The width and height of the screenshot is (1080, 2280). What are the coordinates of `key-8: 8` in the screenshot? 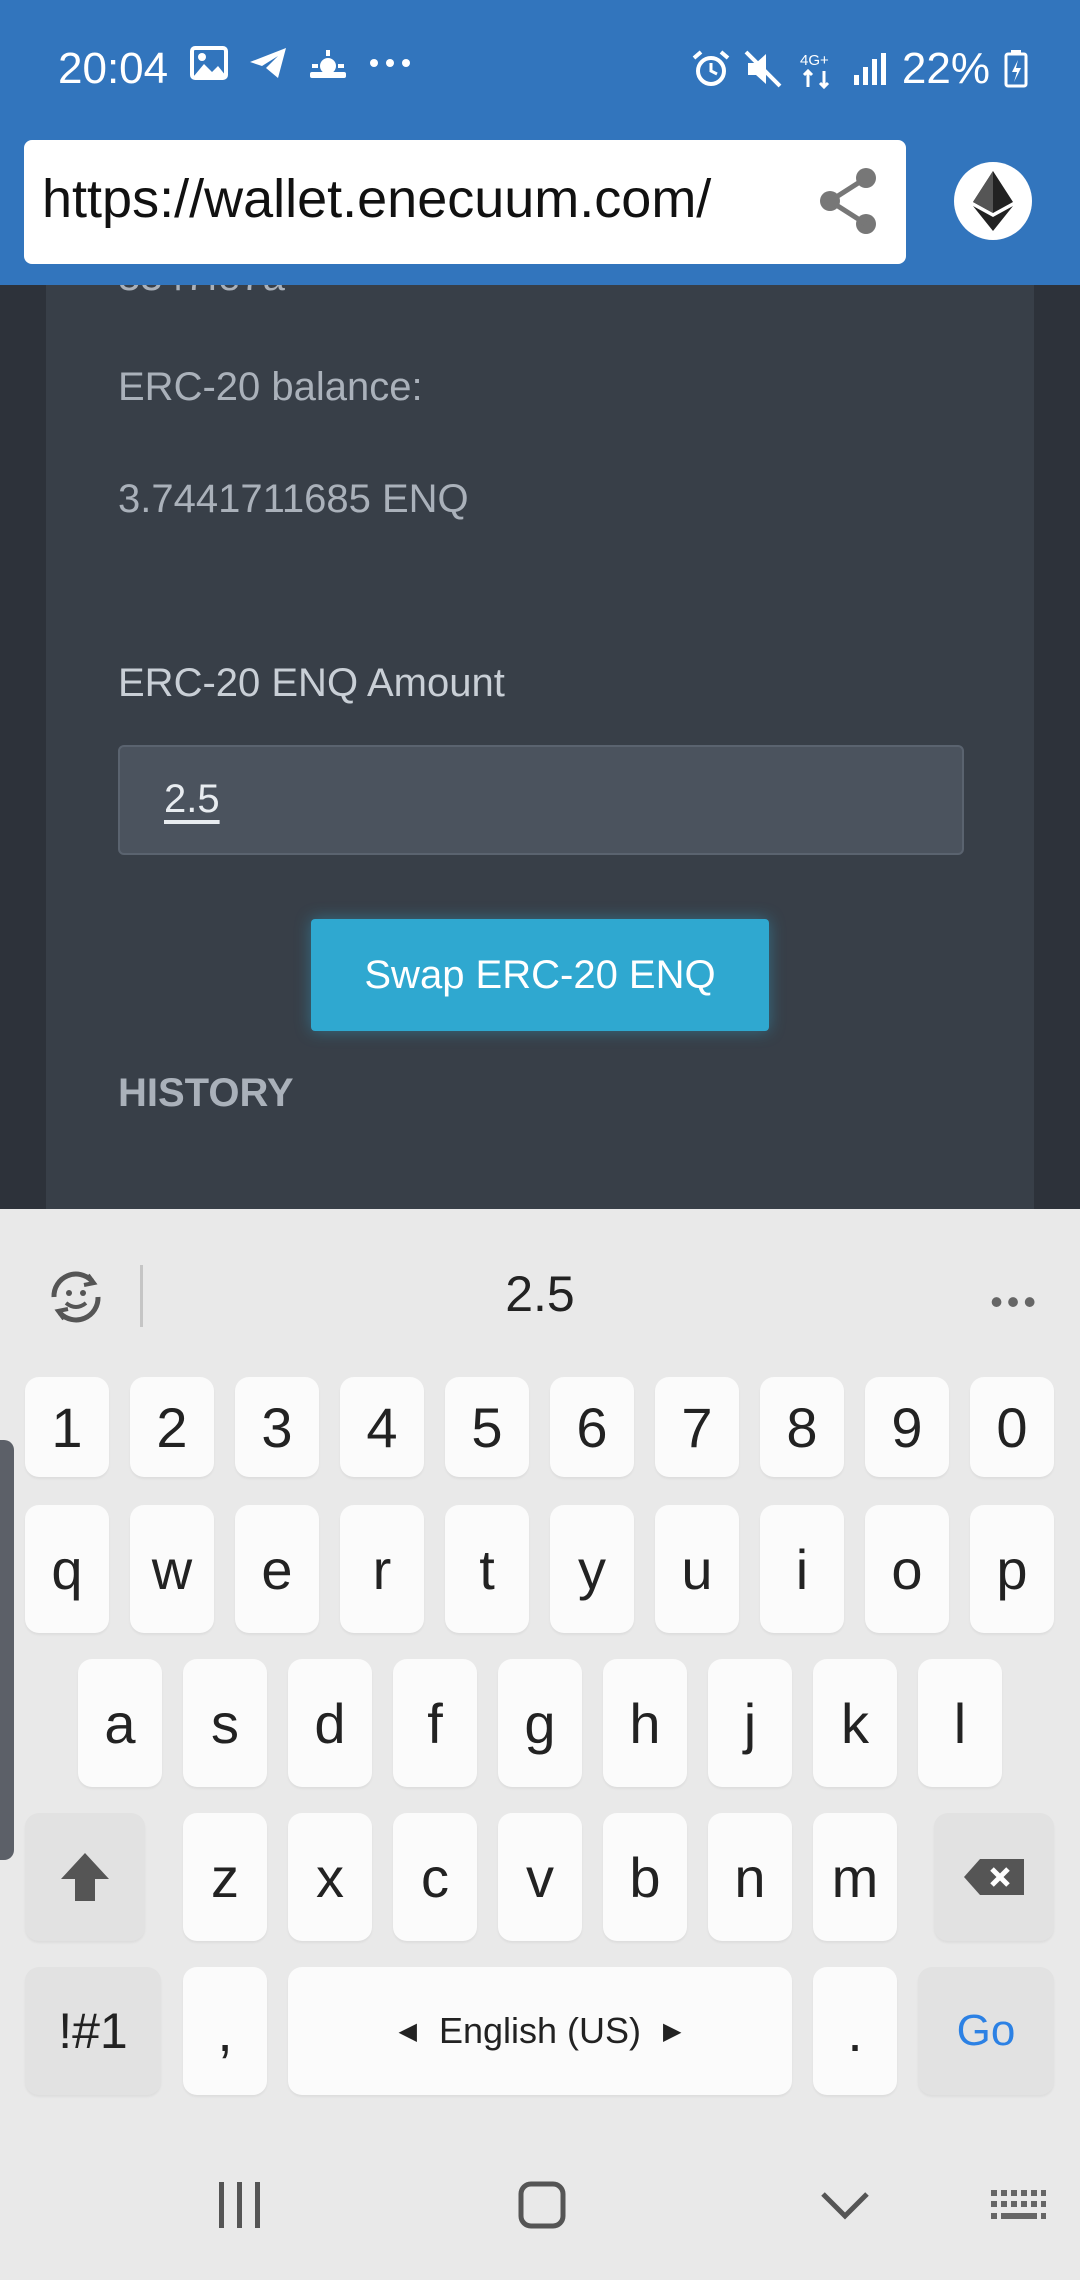 It's located at (802, 1427).